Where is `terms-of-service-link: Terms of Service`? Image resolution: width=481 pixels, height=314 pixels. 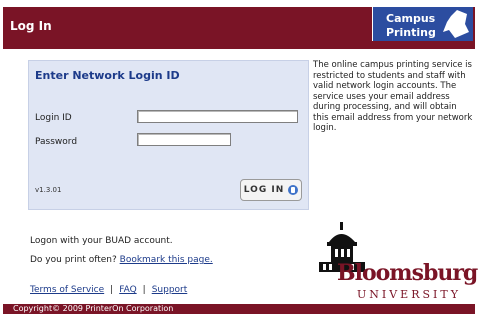 terms-of-service-link: Terms of Service is located at coordinates (67, 290).